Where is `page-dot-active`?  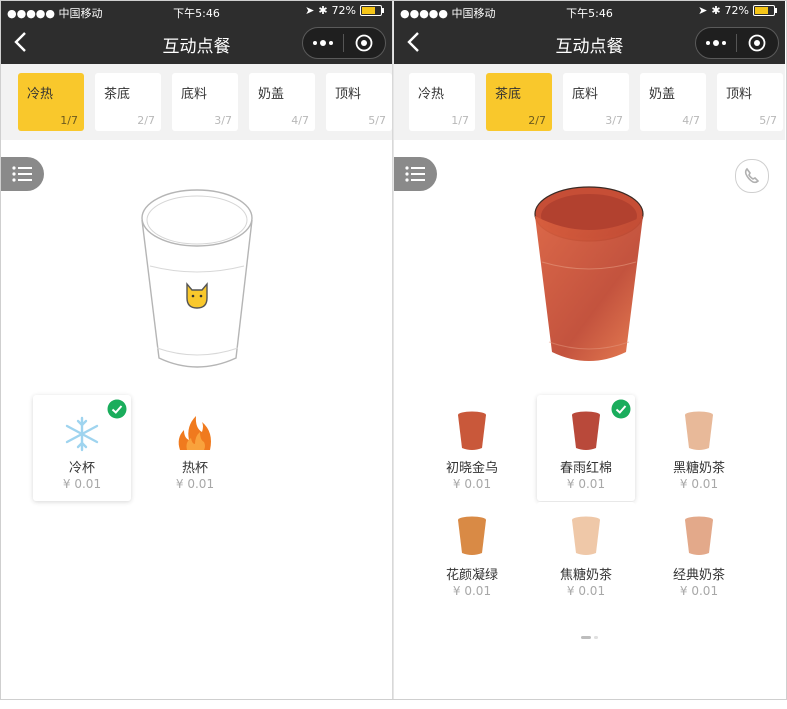 page-dot-active is located at coordinates (586, 637).